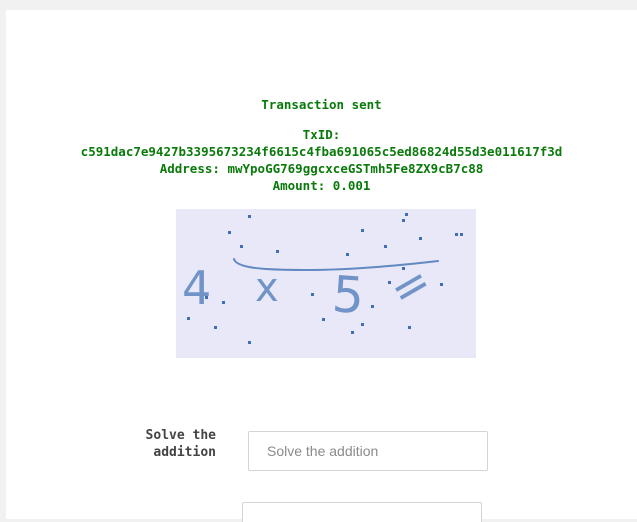 The width and height of the screenshot is (637, 522). I want to click on amount-row: Amount: 0.001, so click(321, 185).